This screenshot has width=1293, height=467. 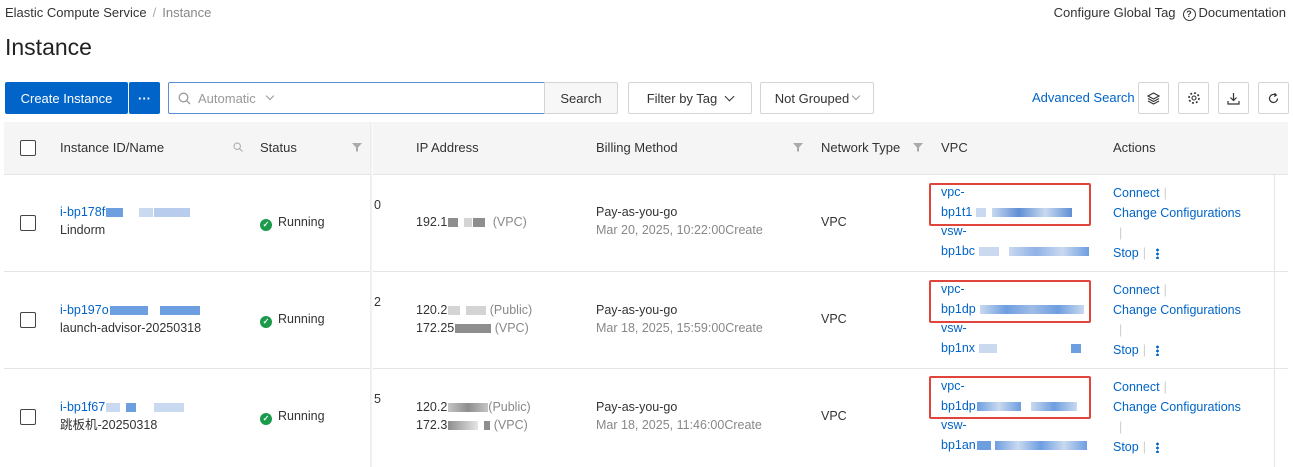 What do you see at coordinates (812, 98) in the screenshot?
I see `group-label: Not Grouped` at bounding box center [812, 98].